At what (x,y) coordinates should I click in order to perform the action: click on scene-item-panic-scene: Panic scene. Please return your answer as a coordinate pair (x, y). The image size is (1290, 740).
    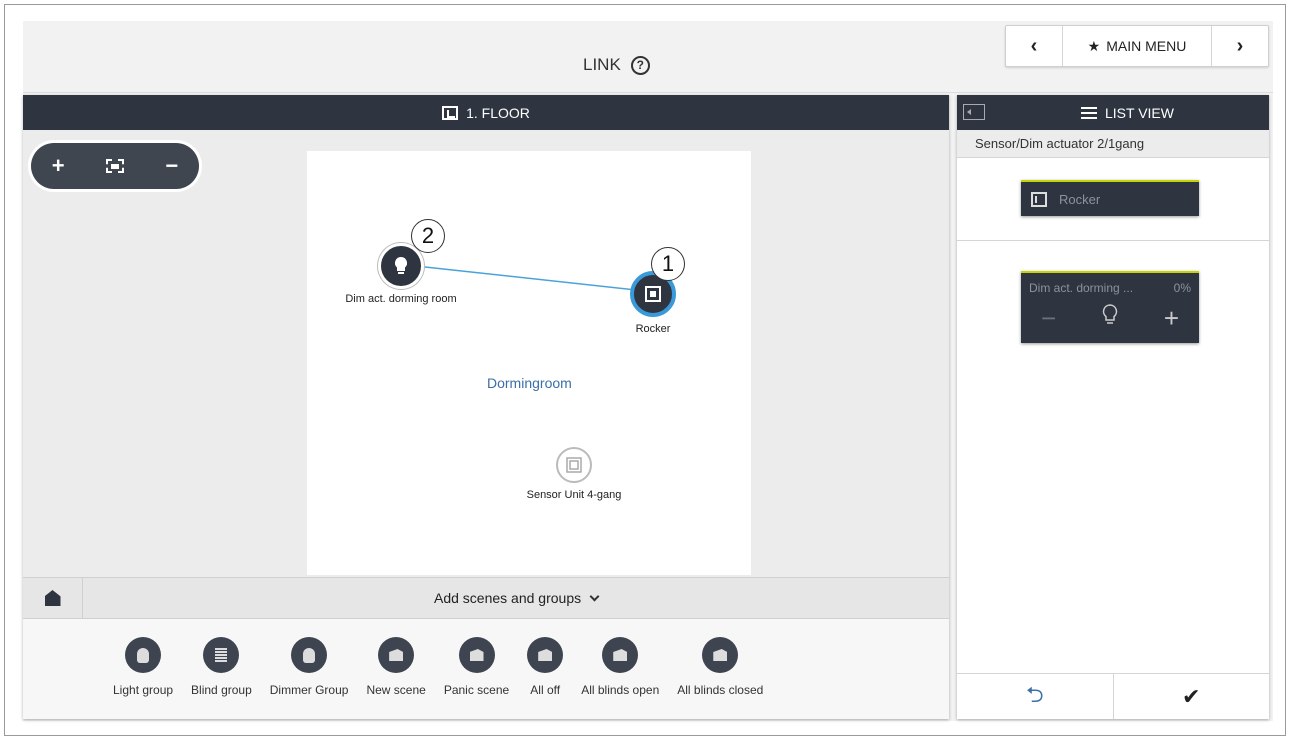
    Looking at the image, I should click on (476, 667).